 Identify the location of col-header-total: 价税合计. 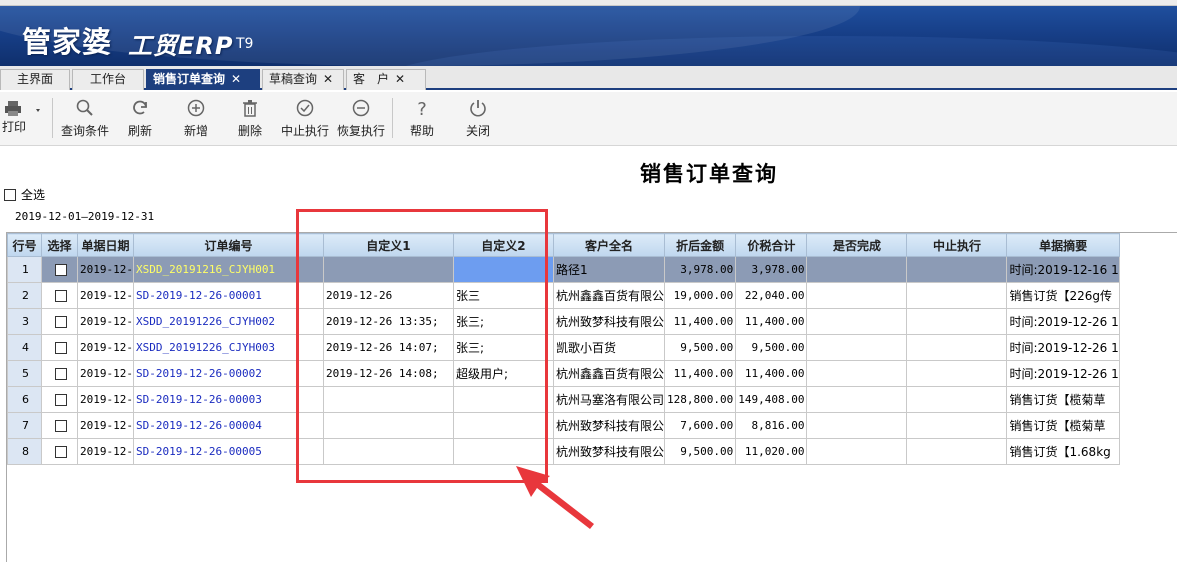
(771, 245).